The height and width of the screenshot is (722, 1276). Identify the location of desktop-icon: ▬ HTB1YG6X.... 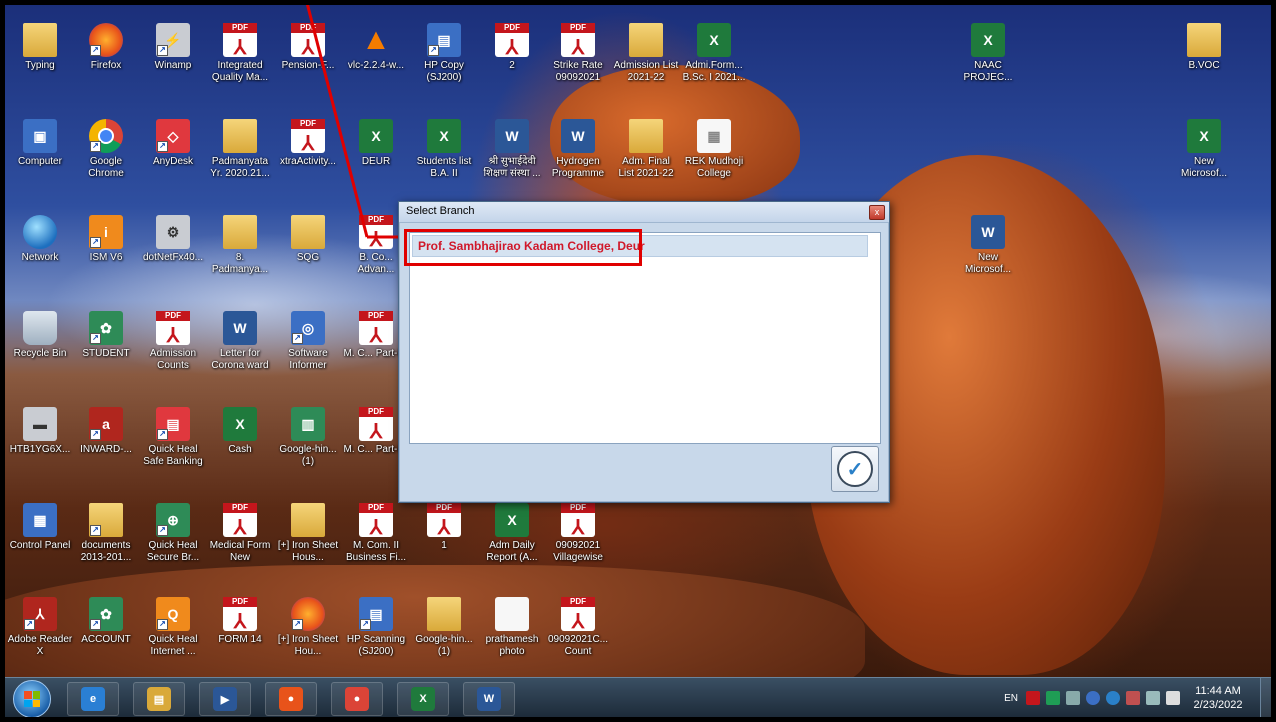
(40, 431).